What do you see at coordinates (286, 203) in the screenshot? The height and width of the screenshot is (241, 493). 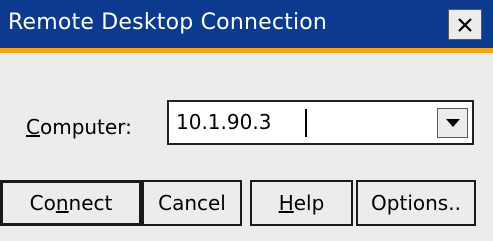 I see `help-label-mnemonic: H` at bounding box center [286, 203].